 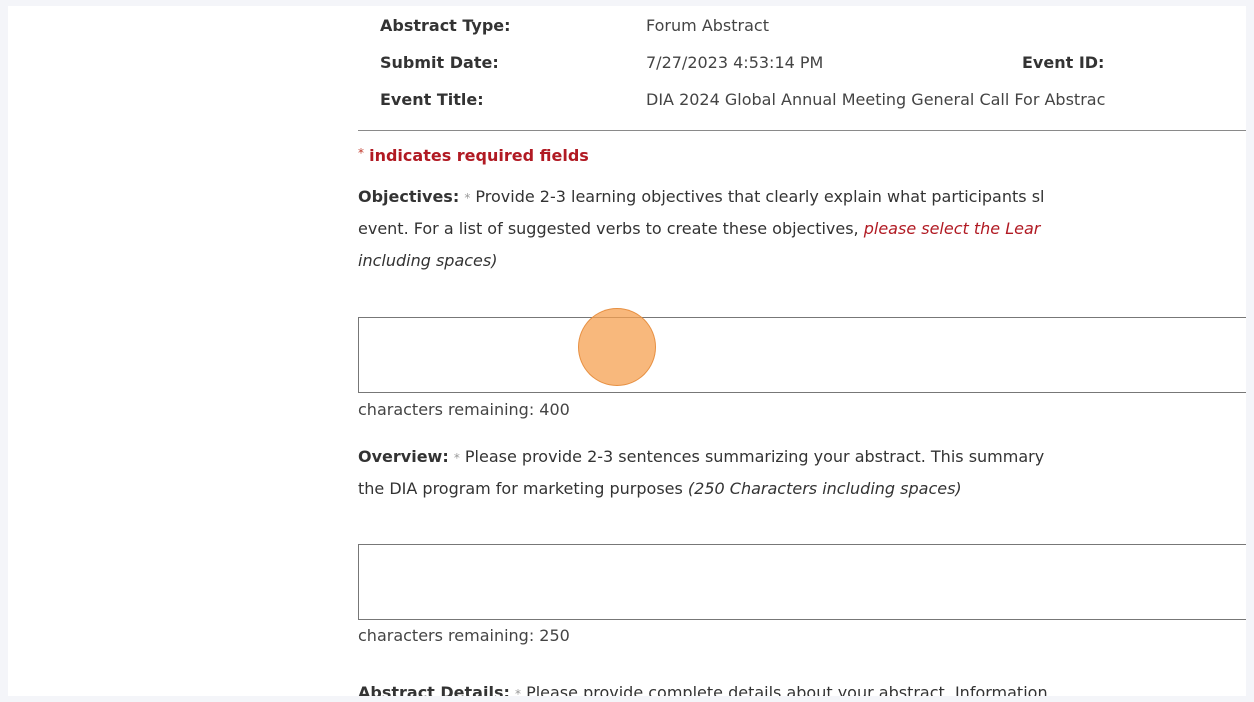 I want to click on objectives-required-star: *, so click(x=467, y=198).